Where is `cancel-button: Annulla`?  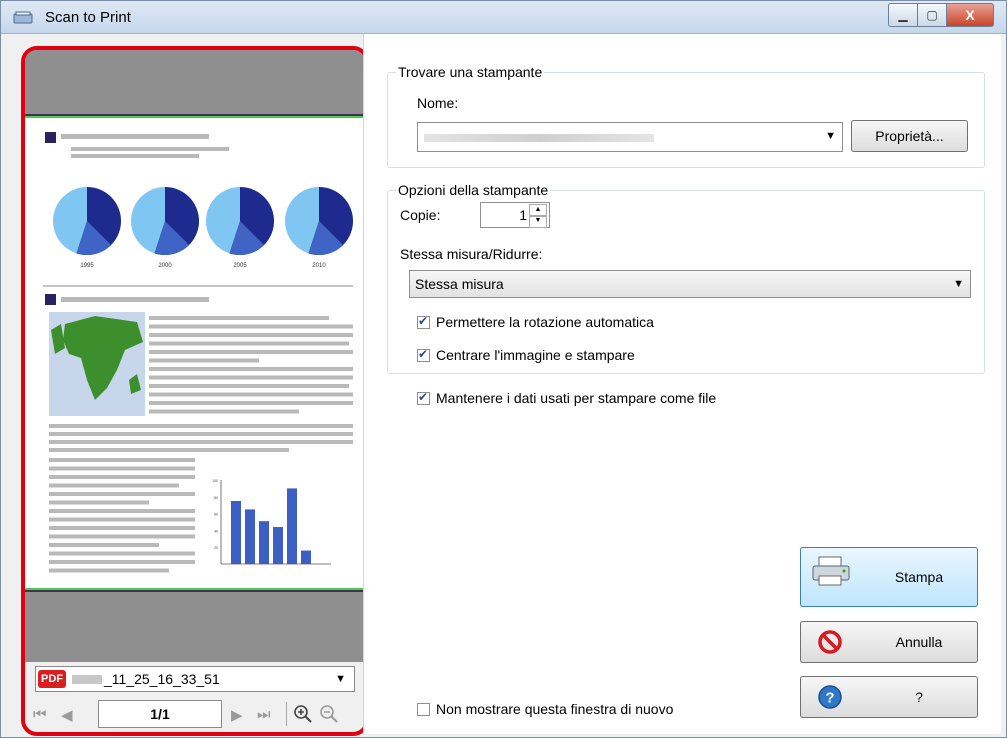 cancel-button: Annulla is located at coordinates (889, 642).